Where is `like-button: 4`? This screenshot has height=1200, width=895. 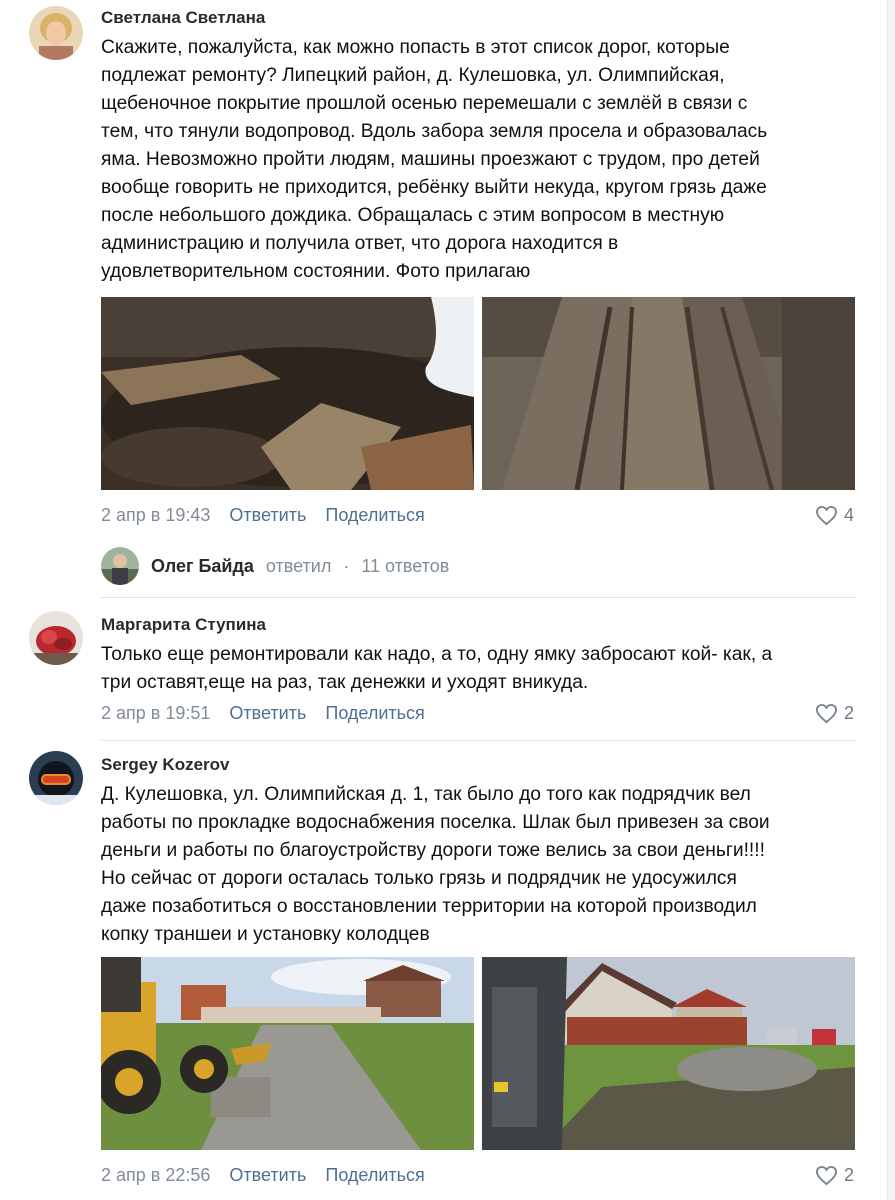 like-button: 4 is located at coordinates (834, 515).